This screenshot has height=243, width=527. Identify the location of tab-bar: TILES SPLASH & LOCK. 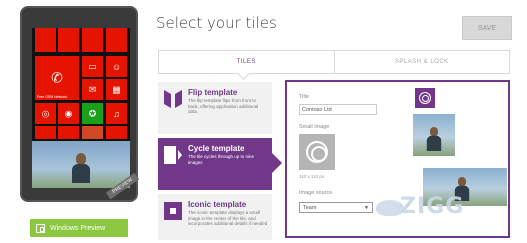
(334, 62).